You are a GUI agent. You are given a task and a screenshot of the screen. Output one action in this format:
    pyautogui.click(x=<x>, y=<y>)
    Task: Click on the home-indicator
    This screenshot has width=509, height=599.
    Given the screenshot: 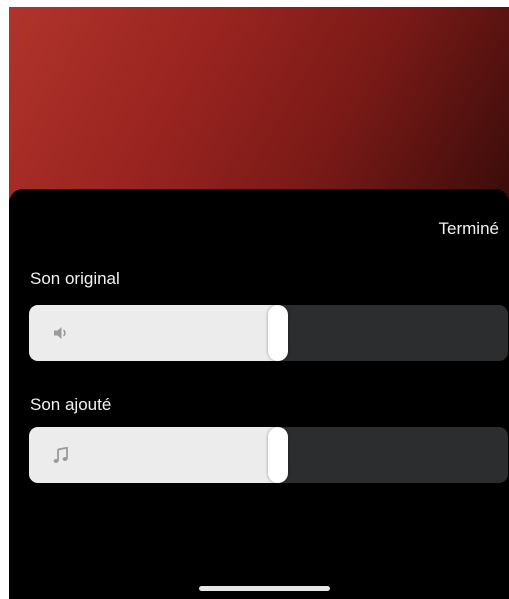 What is the action you would take?
    pyautogui.click(x=264, y=588)
    